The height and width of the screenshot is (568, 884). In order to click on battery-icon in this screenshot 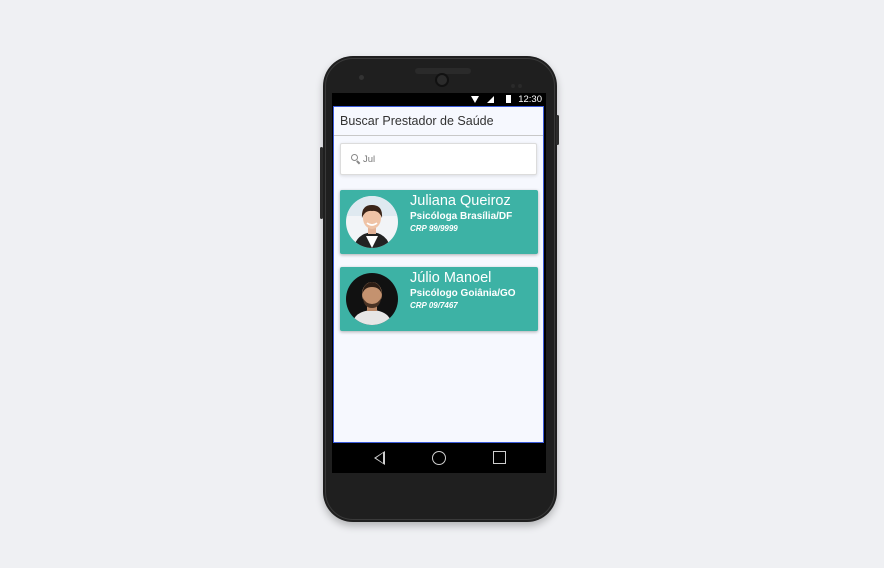, I will do `click(508, 99)`.